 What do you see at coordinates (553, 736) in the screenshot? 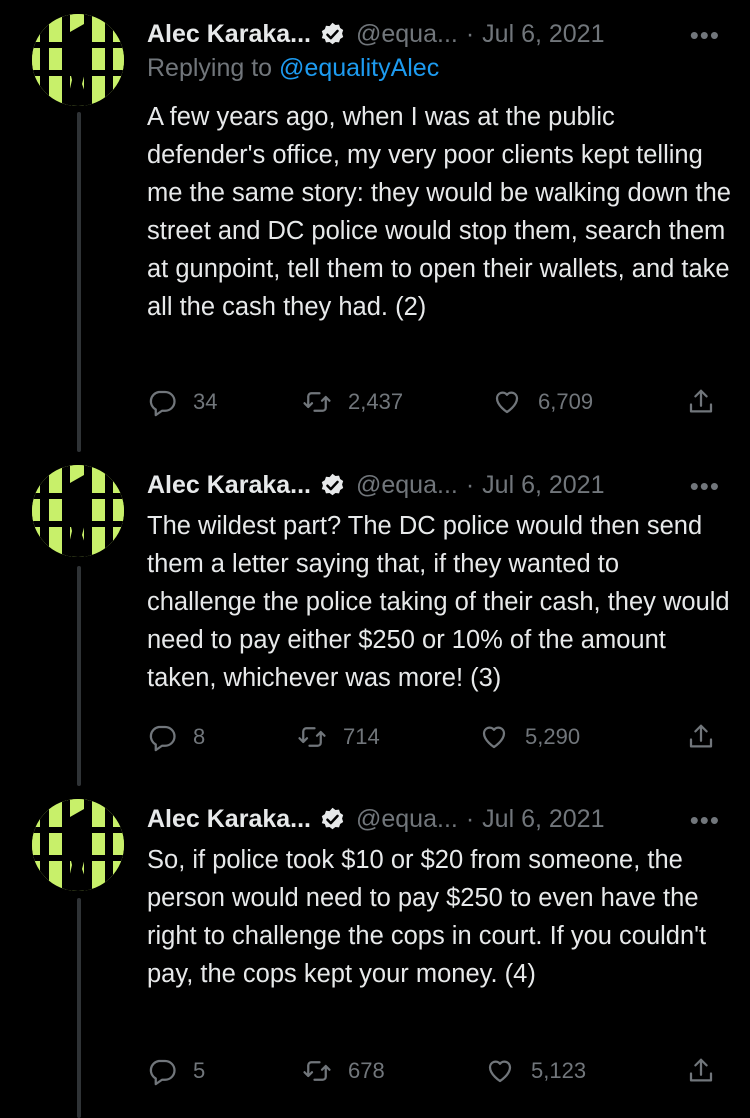
I see `like-count: 5,290` at bounding box center [553, 736].